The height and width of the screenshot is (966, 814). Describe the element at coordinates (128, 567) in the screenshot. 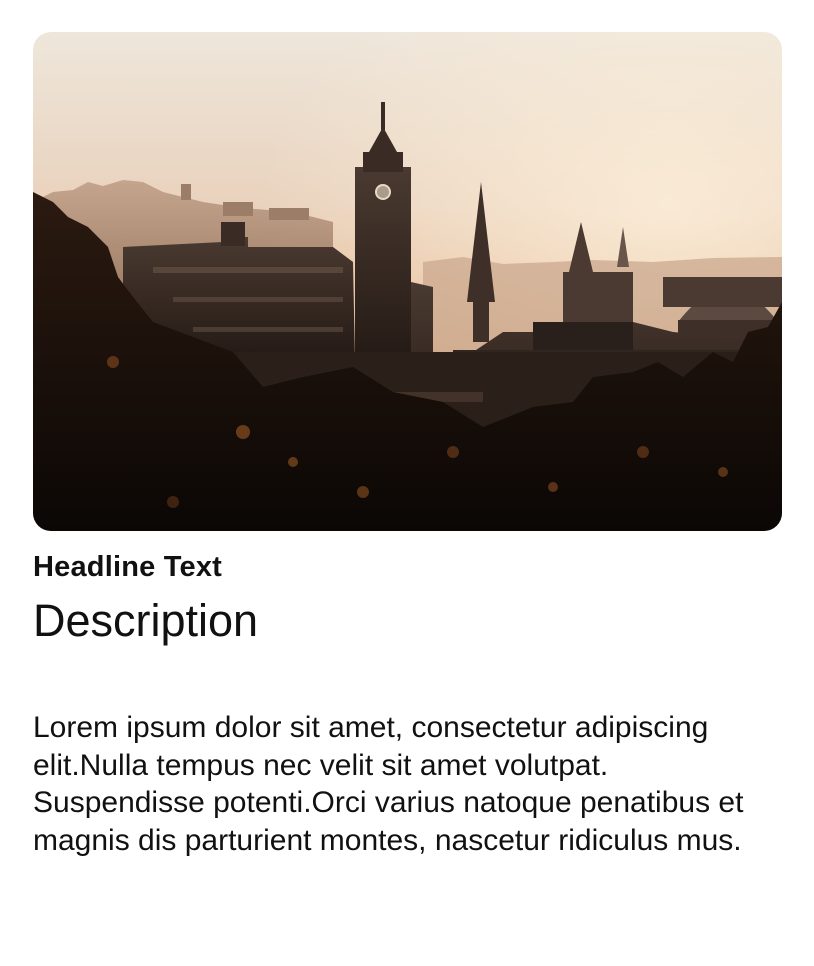

I see `headline-text: Headline Text` at that location.